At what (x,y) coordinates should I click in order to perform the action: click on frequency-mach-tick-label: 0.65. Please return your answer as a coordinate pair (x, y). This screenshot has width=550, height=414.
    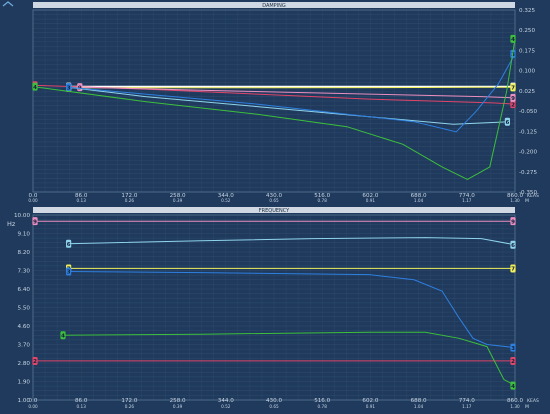
    Looking at the image, I should click on (274, 406).